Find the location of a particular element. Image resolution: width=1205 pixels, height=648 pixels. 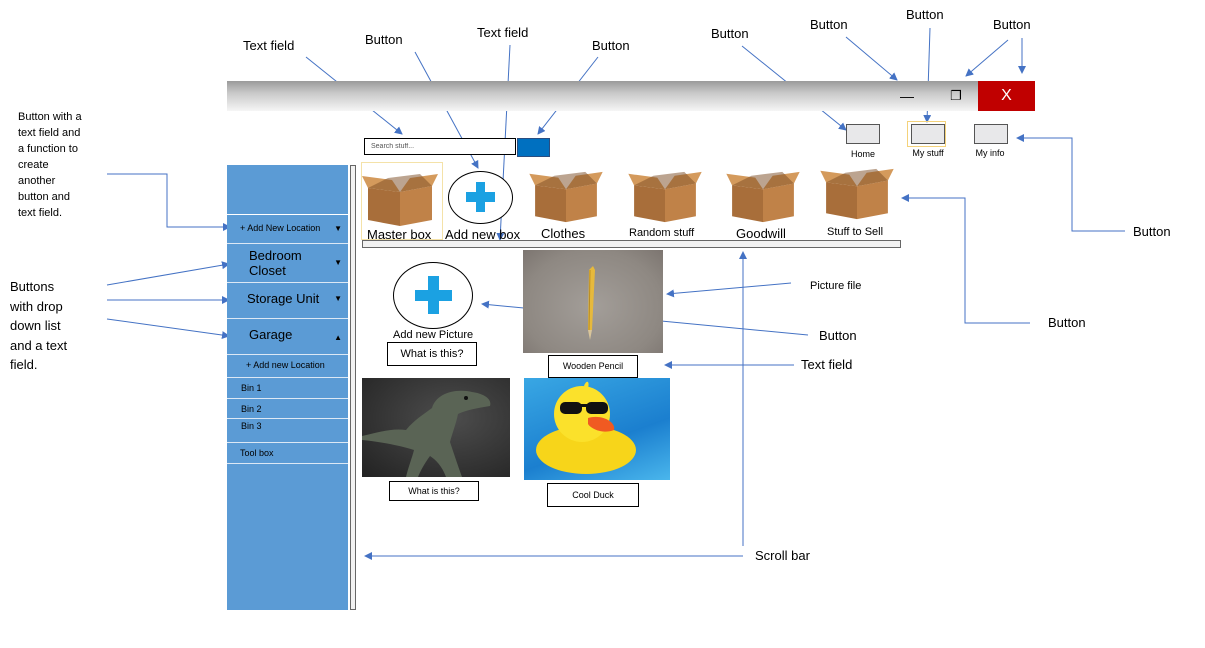

note-line: a function to is located at coordinates (48, 149).